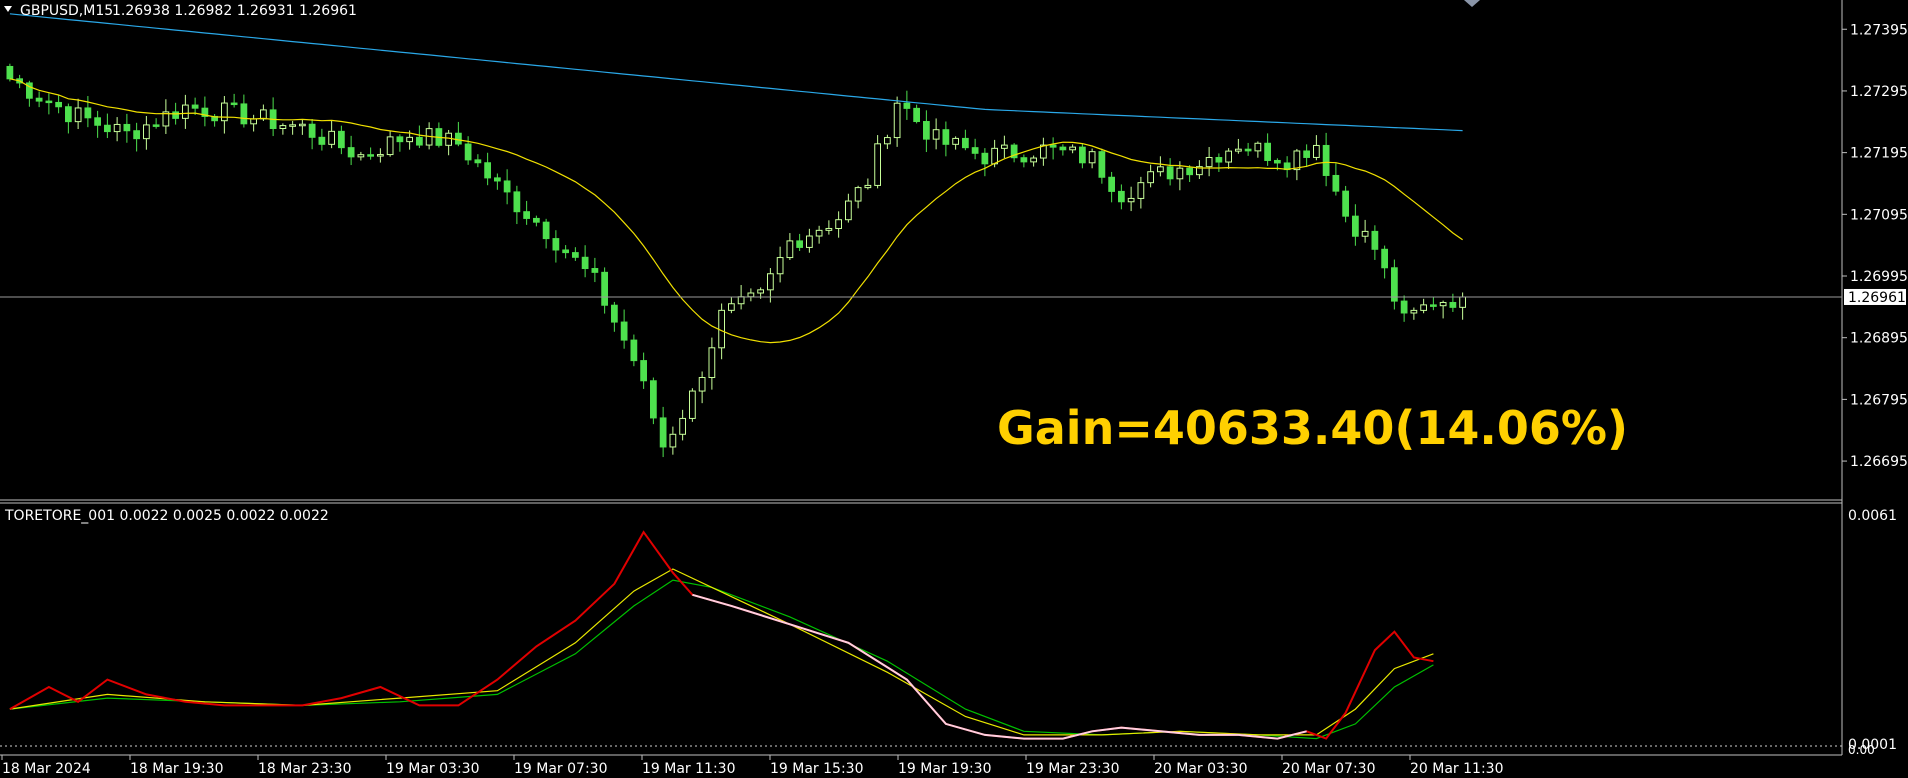 The height and width of the screenshot is (778, 1908). I want to click on current-price-label: 1.26961, so click(1877, 298).